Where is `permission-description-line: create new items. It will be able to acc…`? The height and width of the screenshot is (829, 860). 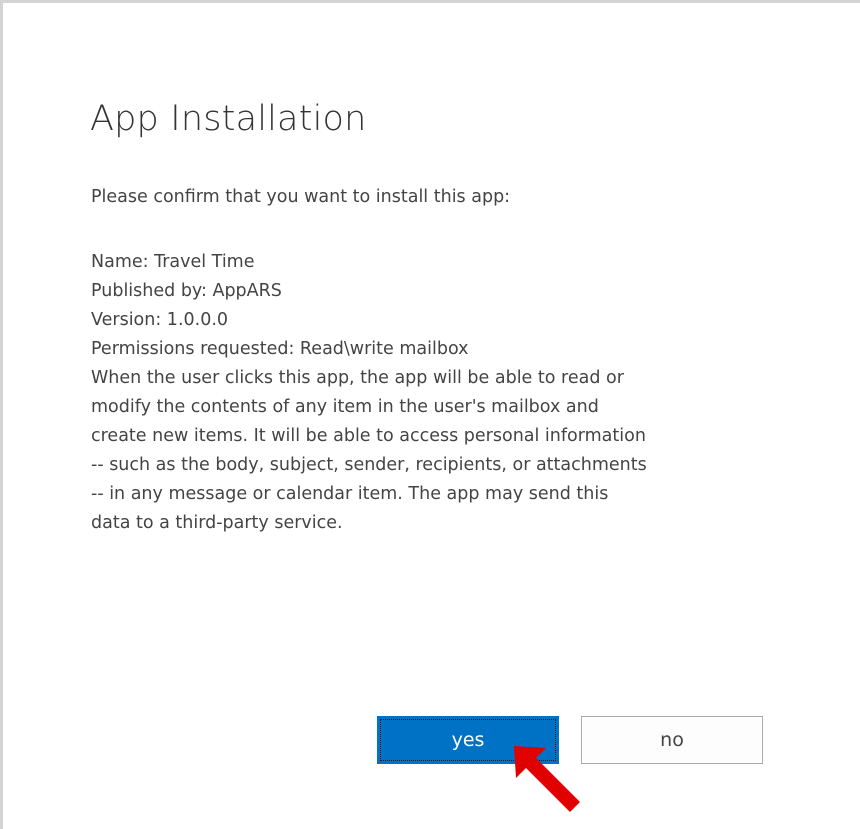
permission-description-line: create new items. It will be able to acc… is located at coordinates (368, 436).